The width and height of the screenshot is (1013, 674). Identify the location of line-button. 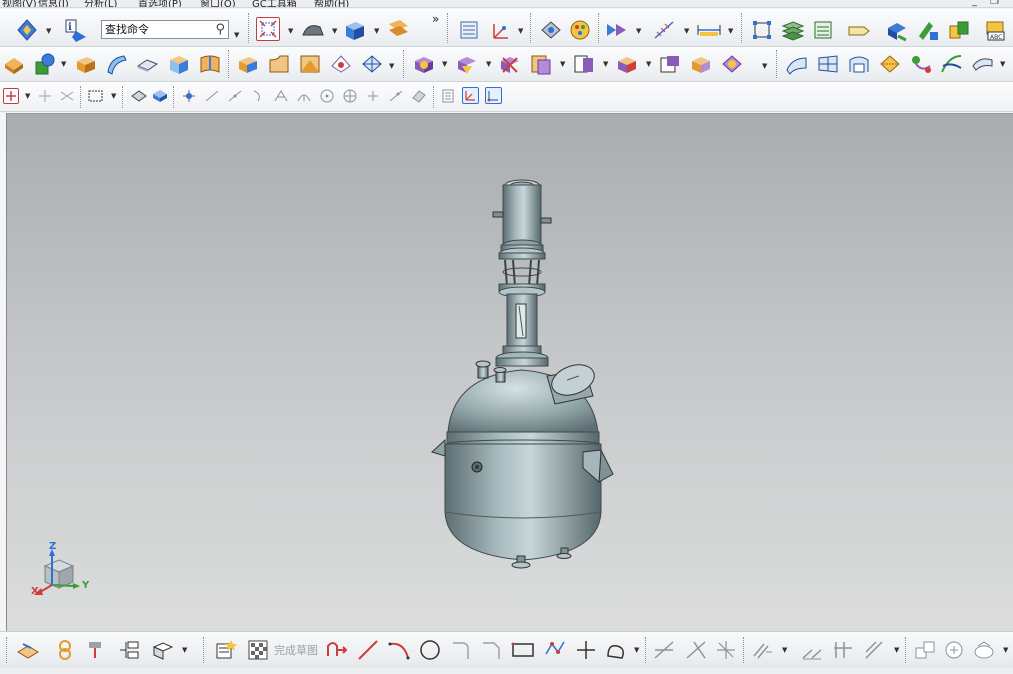
(368, 650).